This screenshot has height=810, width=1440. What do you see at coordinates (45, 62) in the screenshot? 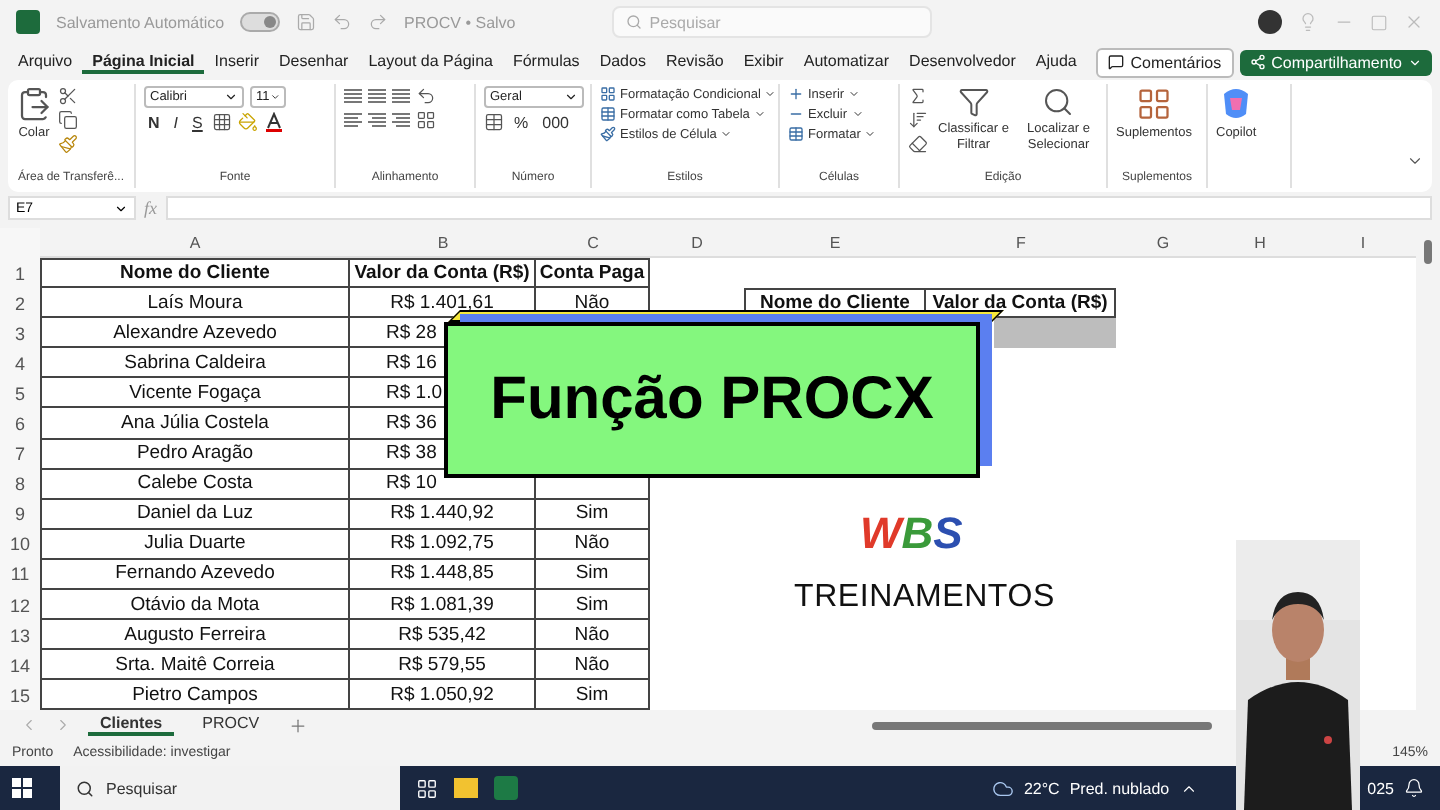
I see `menu-tab: Arquivo` at bounding box center [45, 62].